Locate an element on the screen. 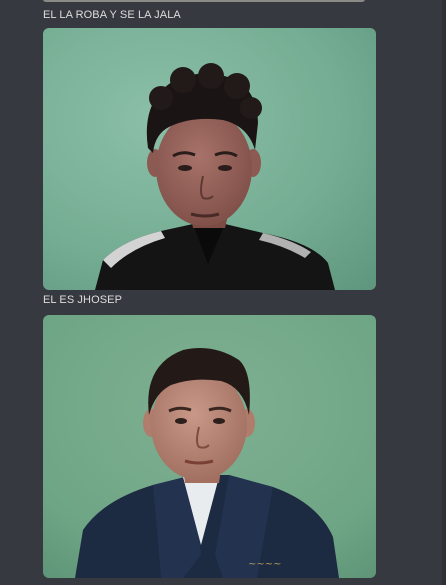 This screenshot has height=585, width=446. message-text: EL LA ROBA Y SE LA JALA is located at coordinates (112, 15).